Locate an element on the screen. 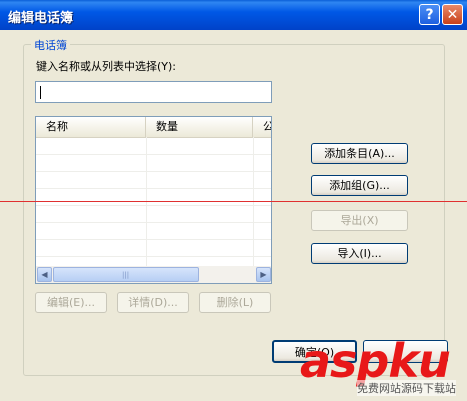 This screenshot has height=401, width=467. scrollbar-thumb: ||| is located at coordinates (126, 274).